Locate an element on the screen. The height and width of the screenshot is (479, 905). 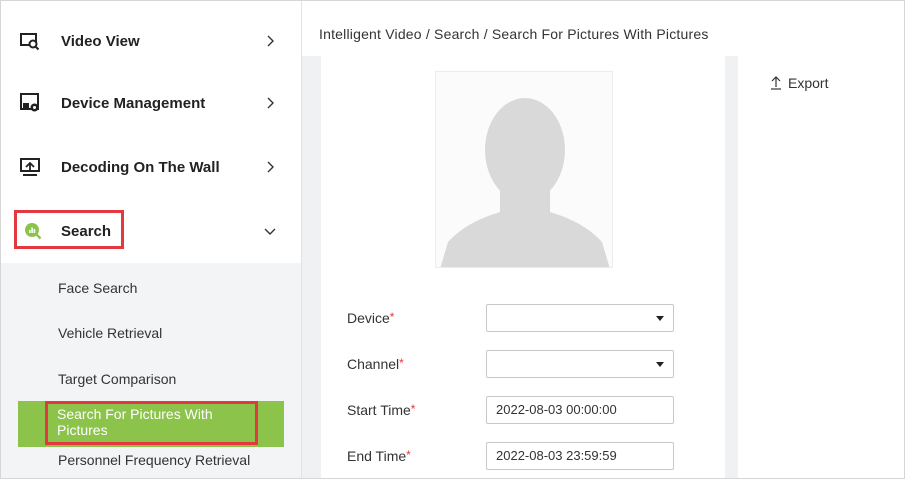
person-placeholder-icon is located at coordinates (525, 182).